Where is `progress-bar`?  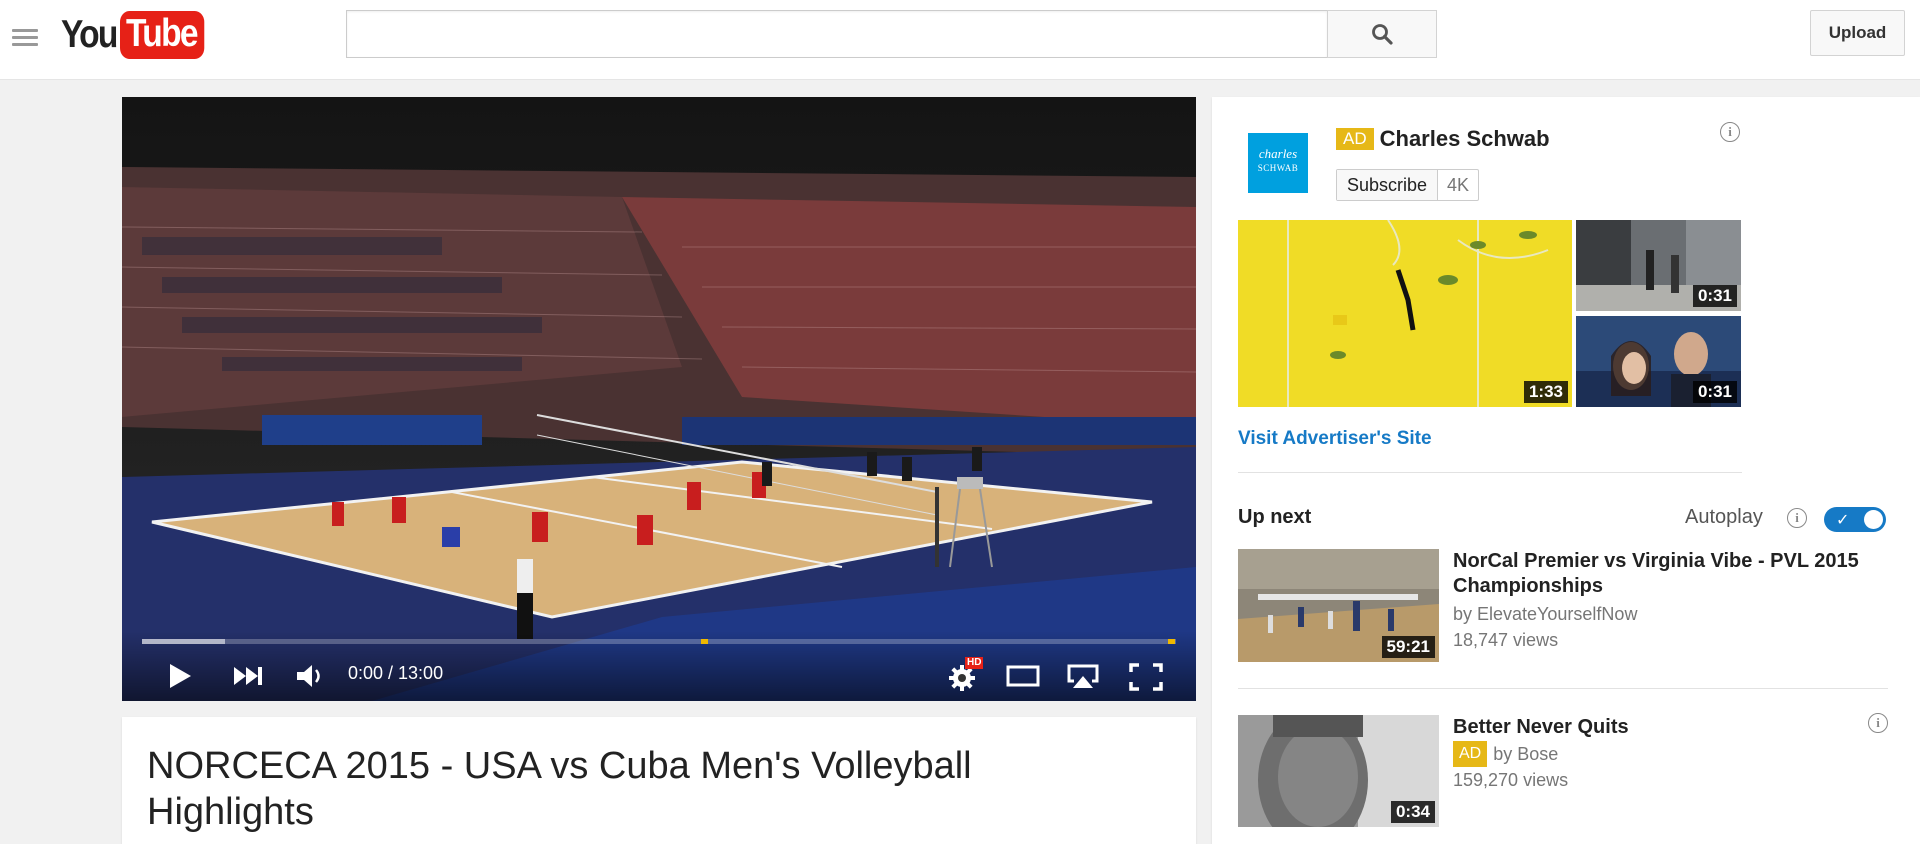
progress-bar is located at coordinates (659, 641).